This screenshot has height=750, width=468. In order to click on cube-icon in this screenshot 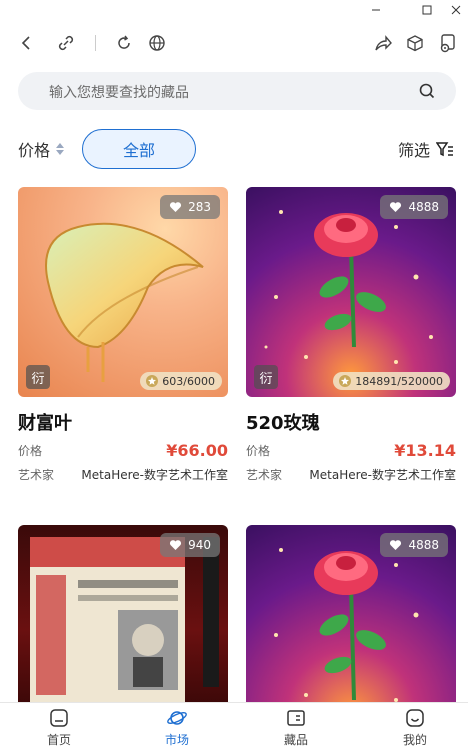, I will do `click(415, 43)`.